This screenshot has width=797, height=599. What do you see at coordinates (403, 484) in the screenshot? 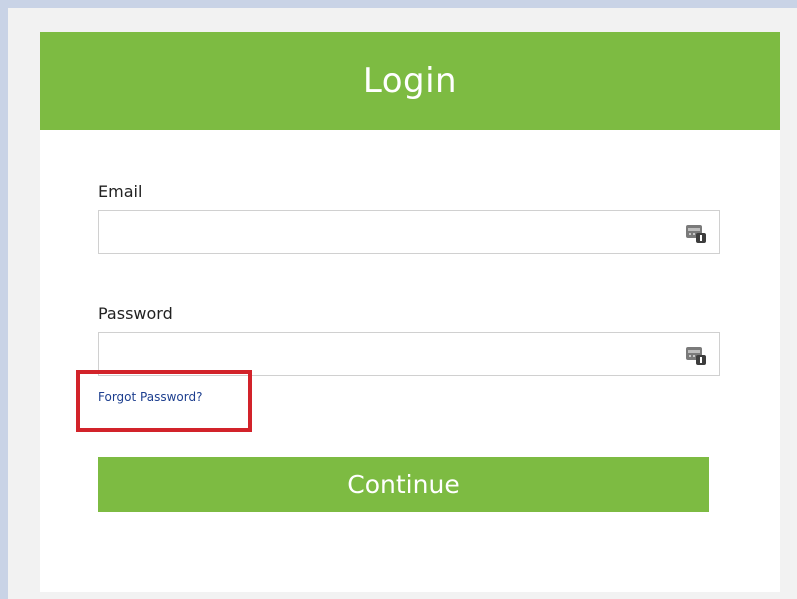
I see `continue-button: Continue` at bounding box center [403, 484].